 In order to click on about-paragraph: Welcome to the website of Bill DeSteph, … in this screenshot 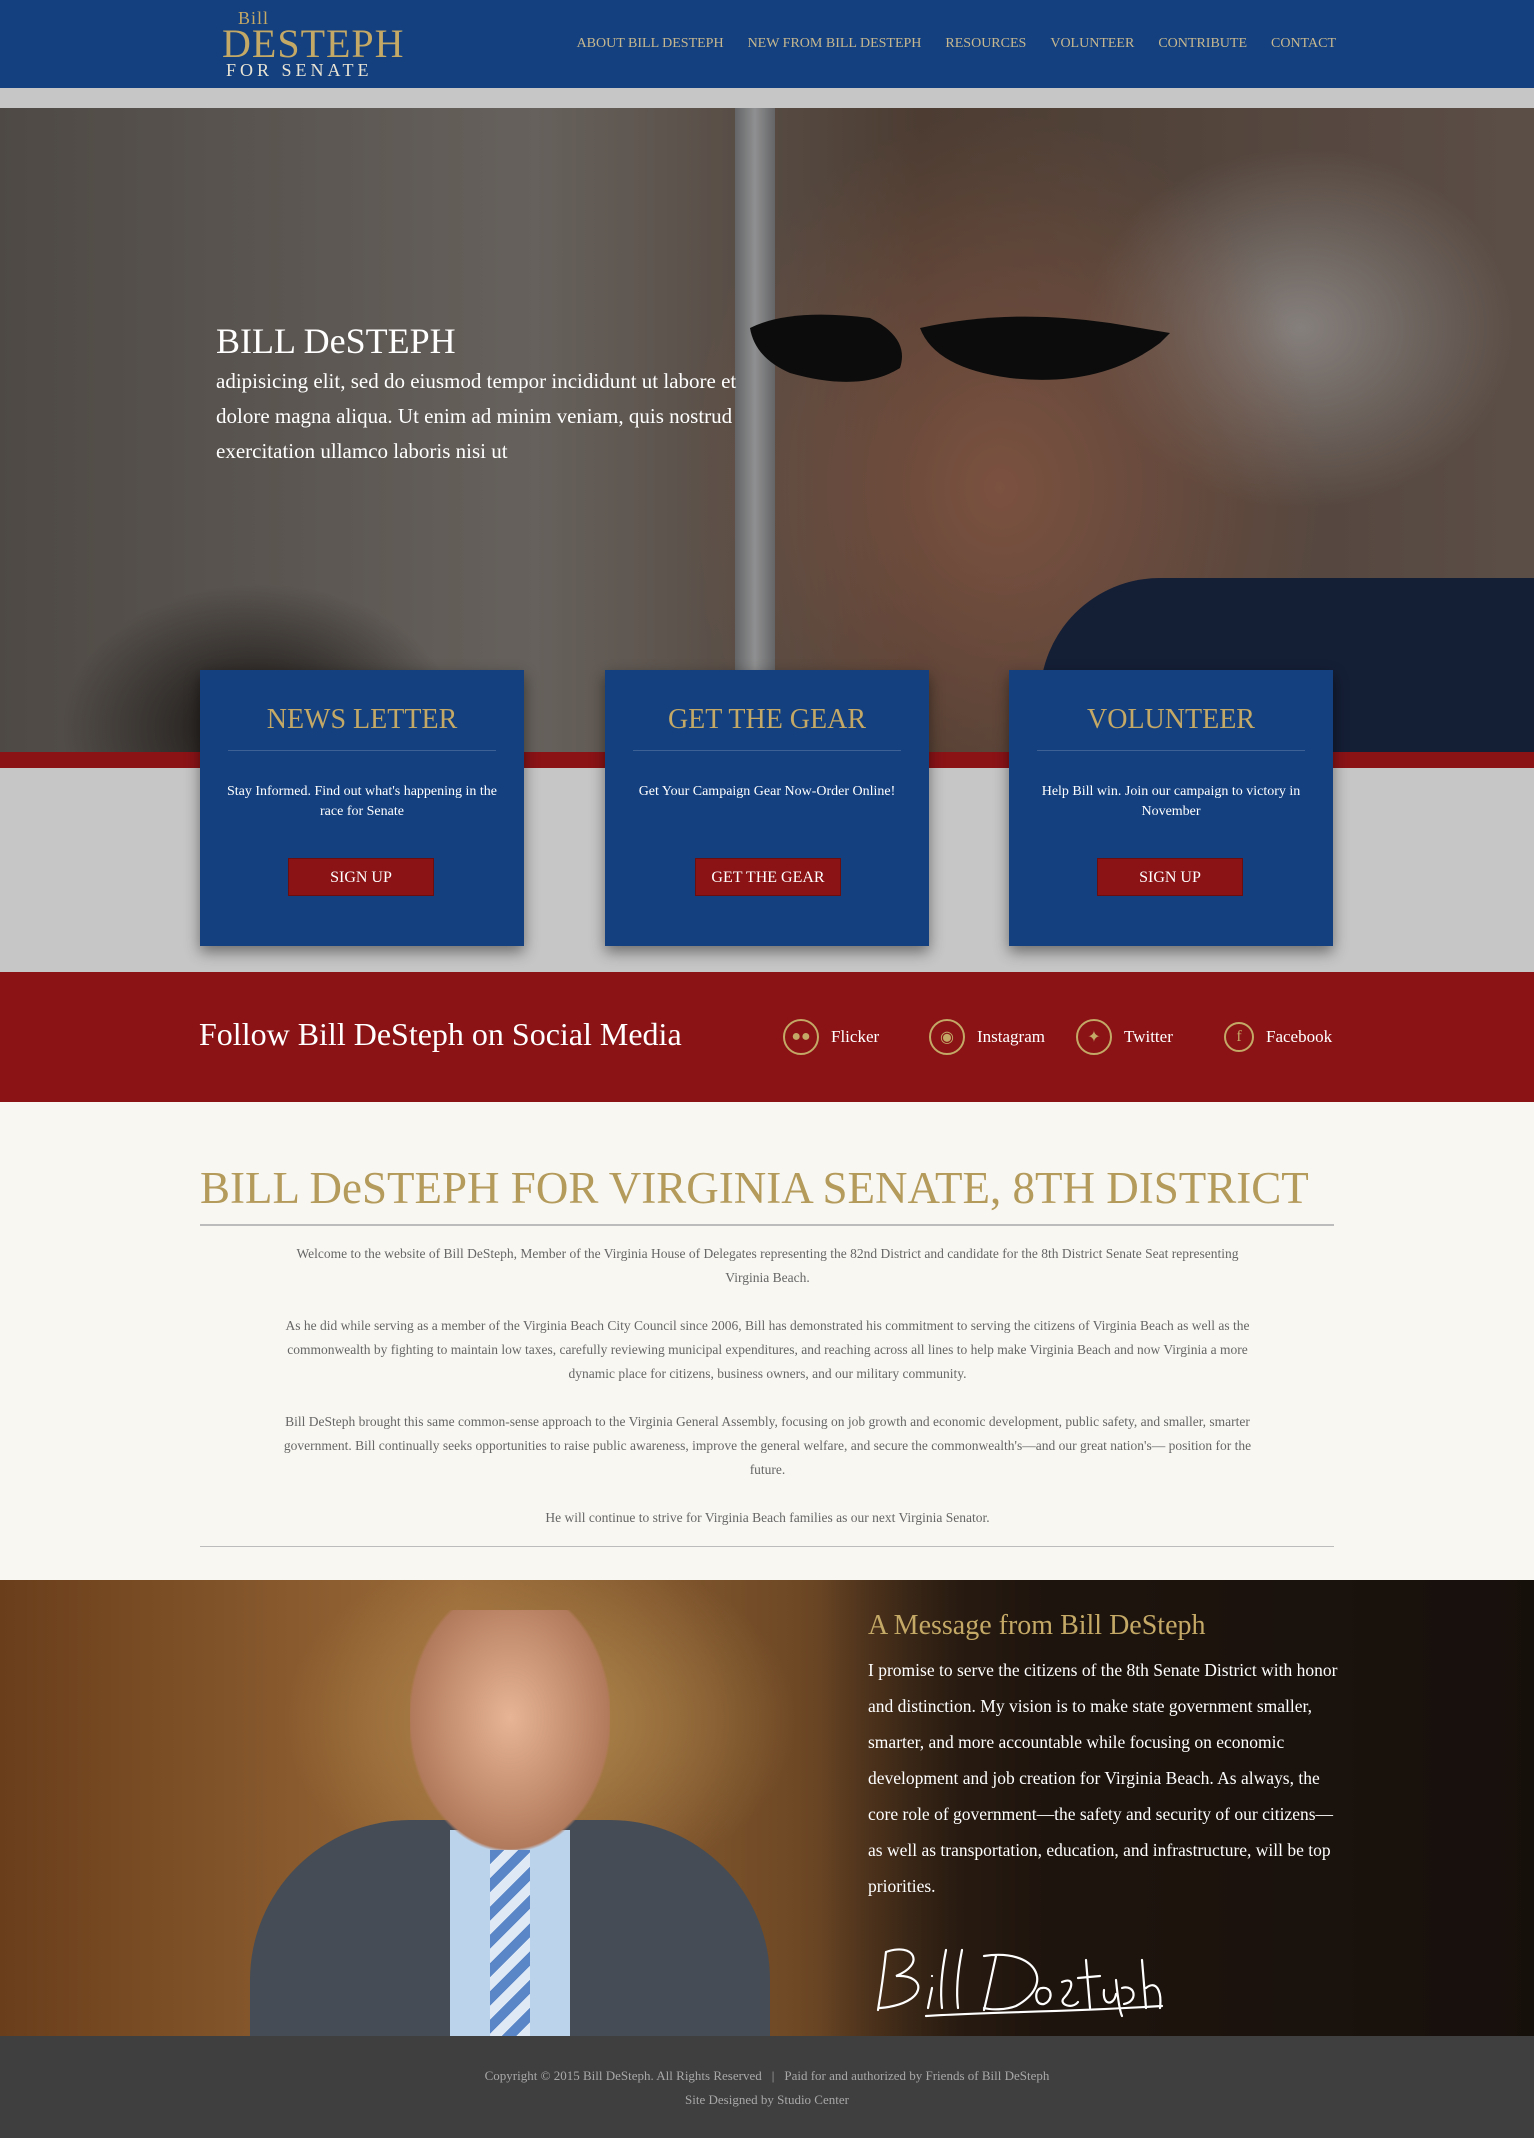, I will do `click(767, 1265)`.